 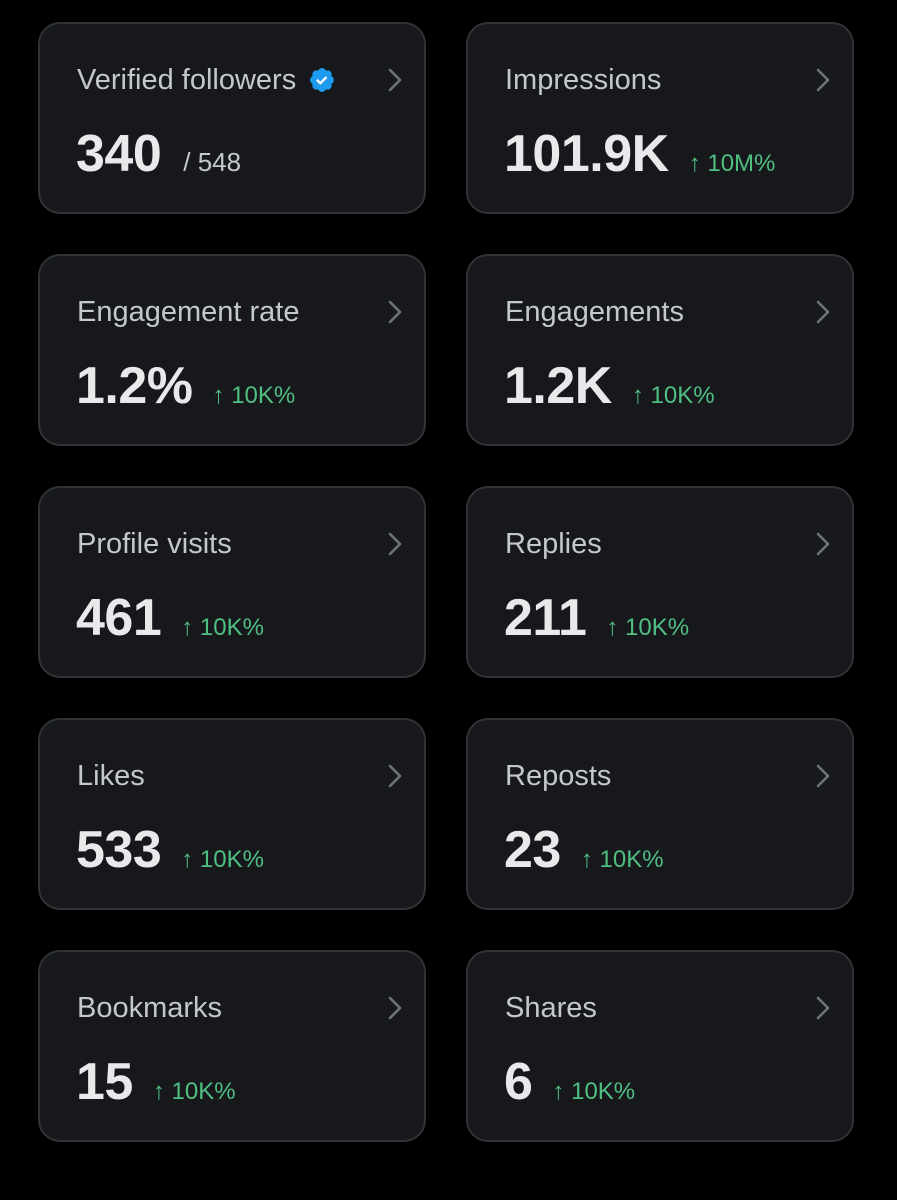 I want to click on card-title: Reposts, so click(x=558, y=776).